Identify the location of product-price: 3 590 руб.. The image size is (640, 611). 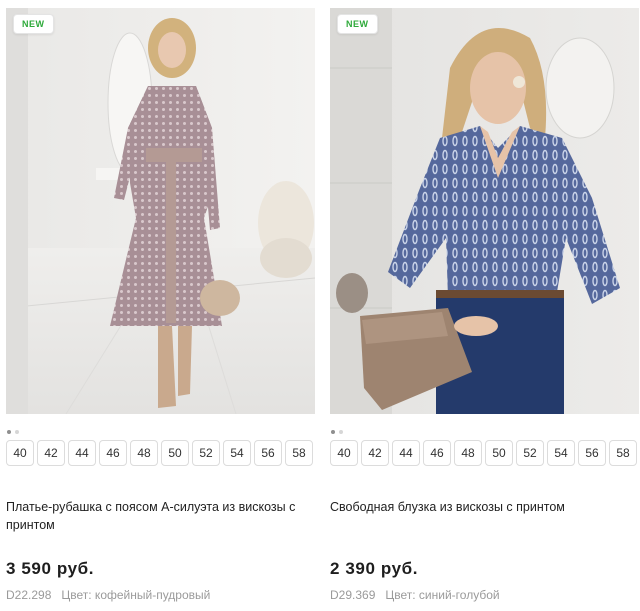
(50, 568).